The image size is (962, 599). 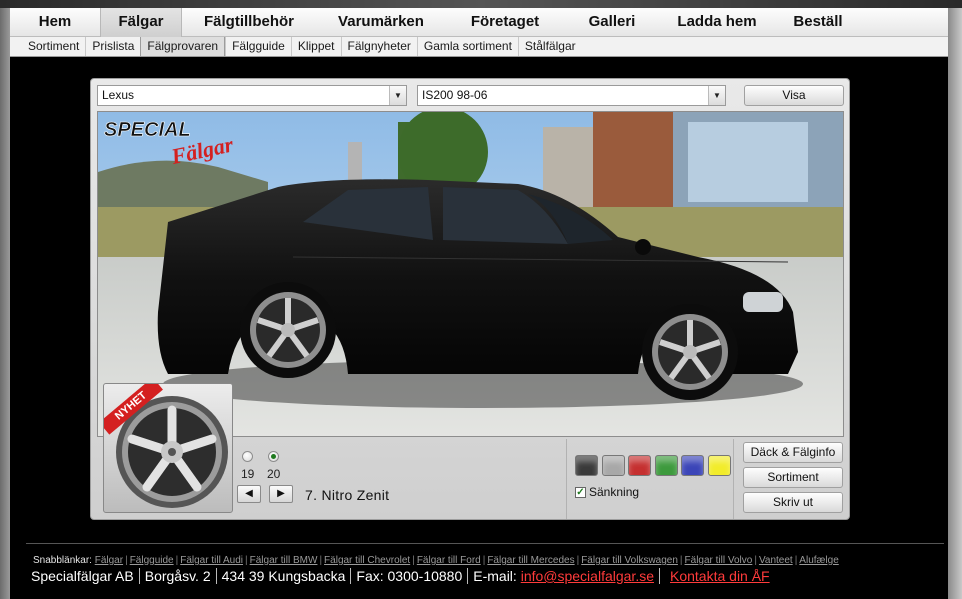 What do you see at coordinates (485, 543) in the screenshot?
I see `footer-divider` at bounding box center [485, 543].